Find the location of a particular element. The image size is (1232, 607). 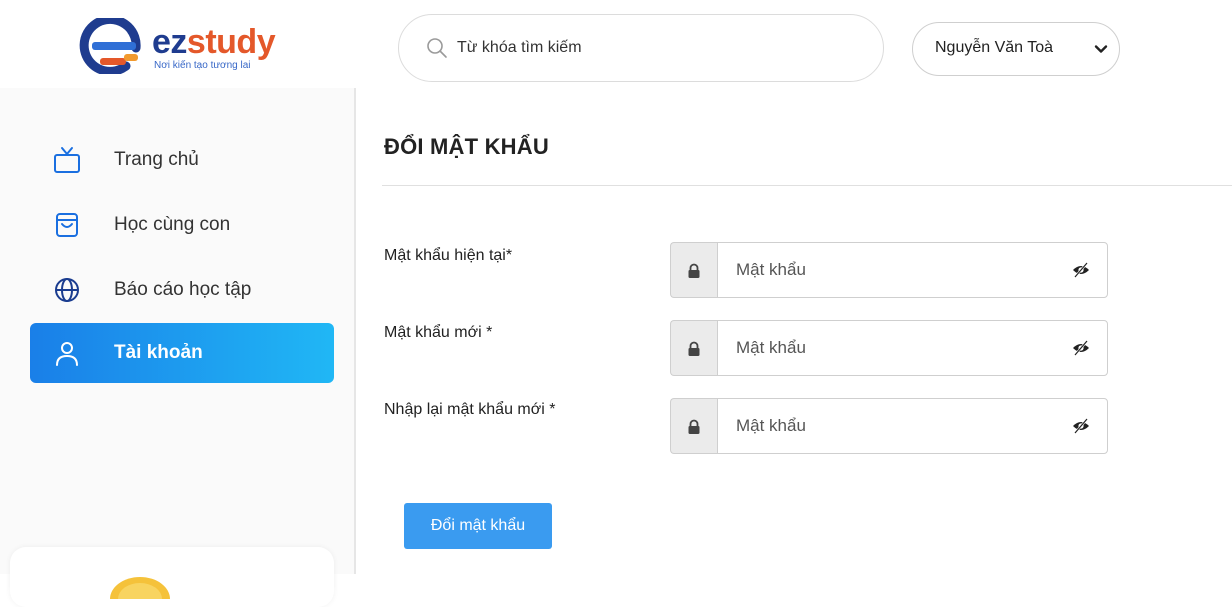

title-divider is located at coordinates (807, 185).